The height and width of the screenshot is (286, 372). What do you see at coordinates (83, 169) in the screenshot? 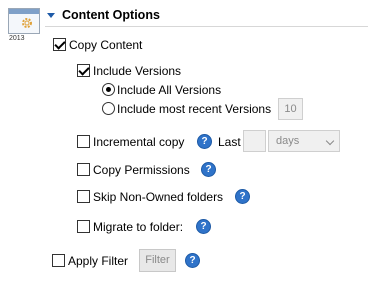
I see `copy-permissions-checkbox` at bounding box center [83, 169].